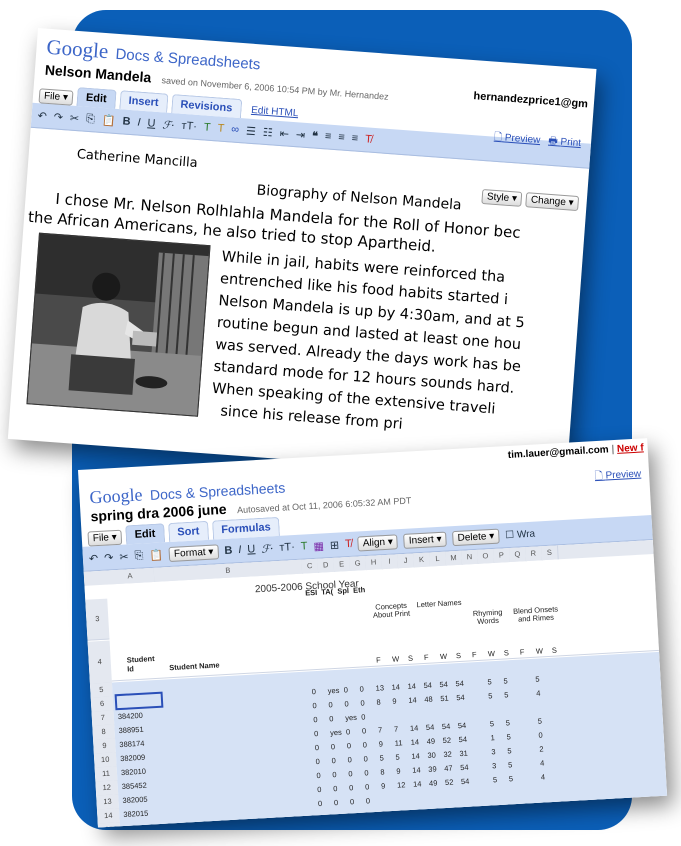 This screenshot has width=681, height=846. What do you see at coordinates (406, 561) in the screenshot?
I see `column-header-j: J` at bounding box center [406, 561].